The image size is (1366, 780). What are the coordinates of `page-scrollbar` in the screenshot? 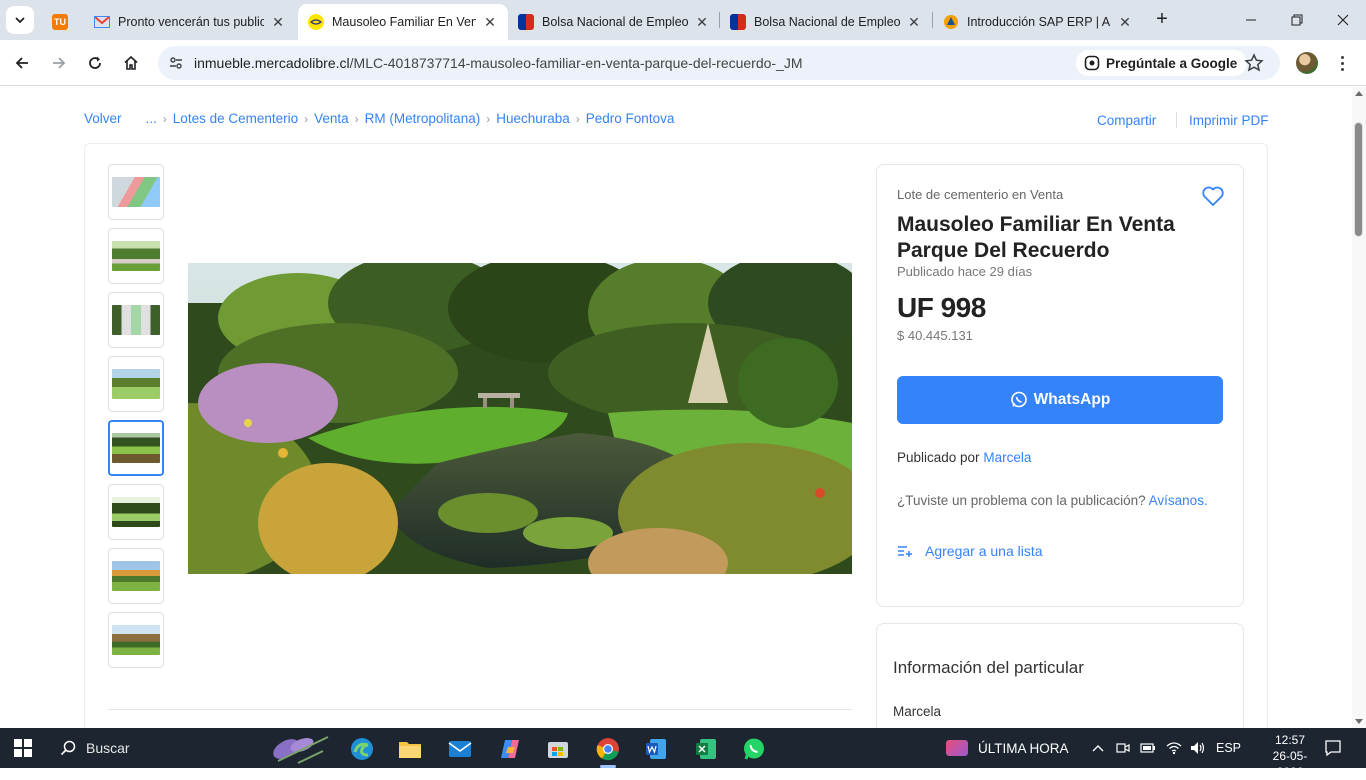 It's located at (1359, 407).